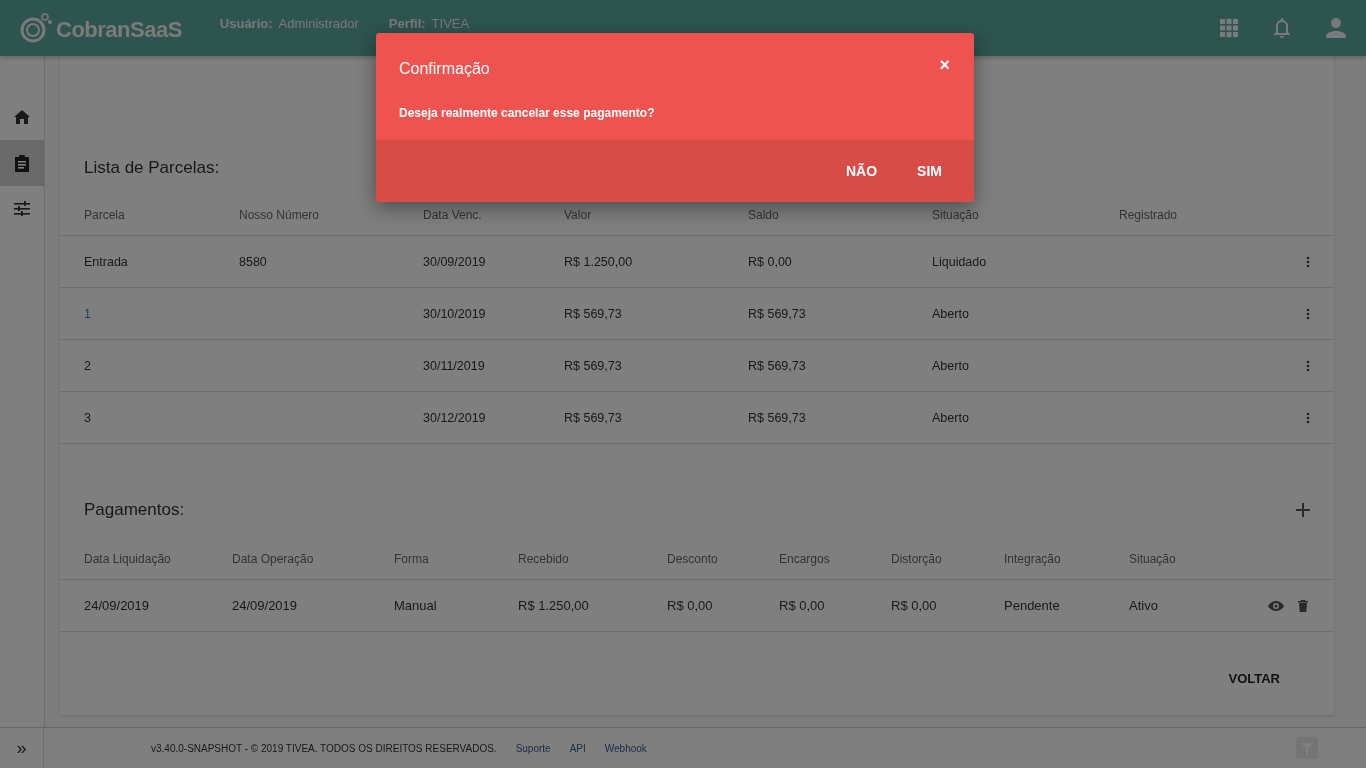  Describe the element at coordinates (88, 417) in the screenshot. I see `table-cell-text: 3` at that location.